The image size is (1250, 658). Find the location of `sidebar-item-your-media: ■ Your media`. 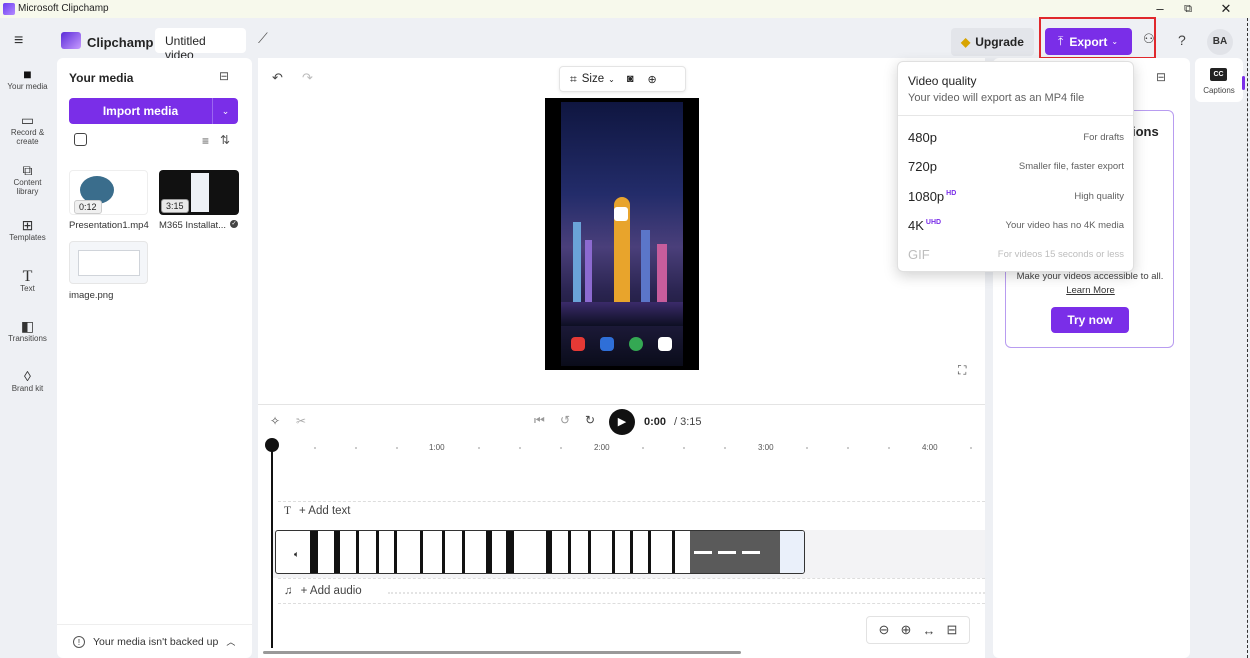

sidebar-item-your-media: ■ Your media is located at coordinates (27, 78).